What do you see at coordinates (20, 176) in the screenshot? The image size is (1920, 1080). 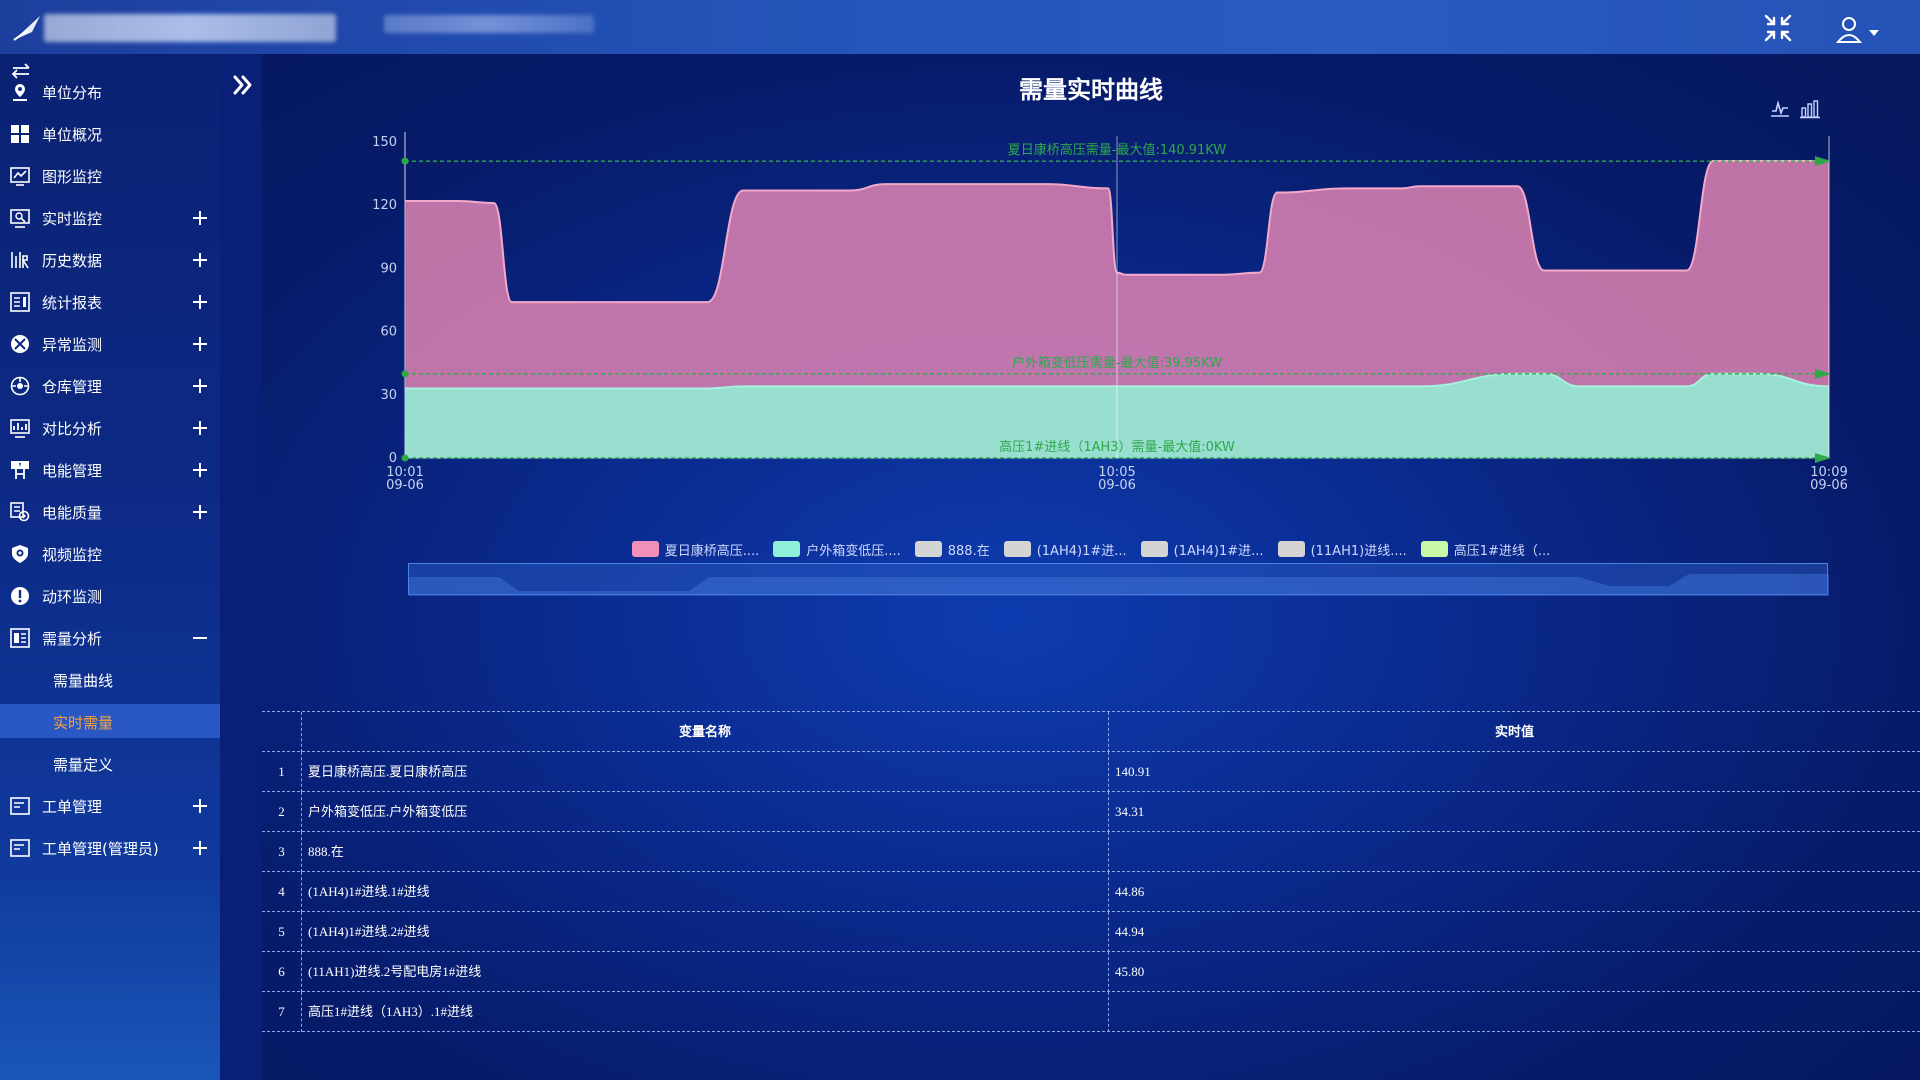 I see `monitor-graph-icon` at bounding box center [20, 176].